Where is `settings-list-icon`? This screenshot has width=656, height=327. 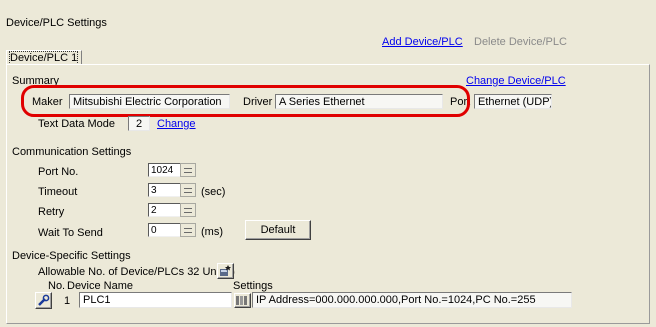
settings-list-icon is located at coordinates (241, 300).